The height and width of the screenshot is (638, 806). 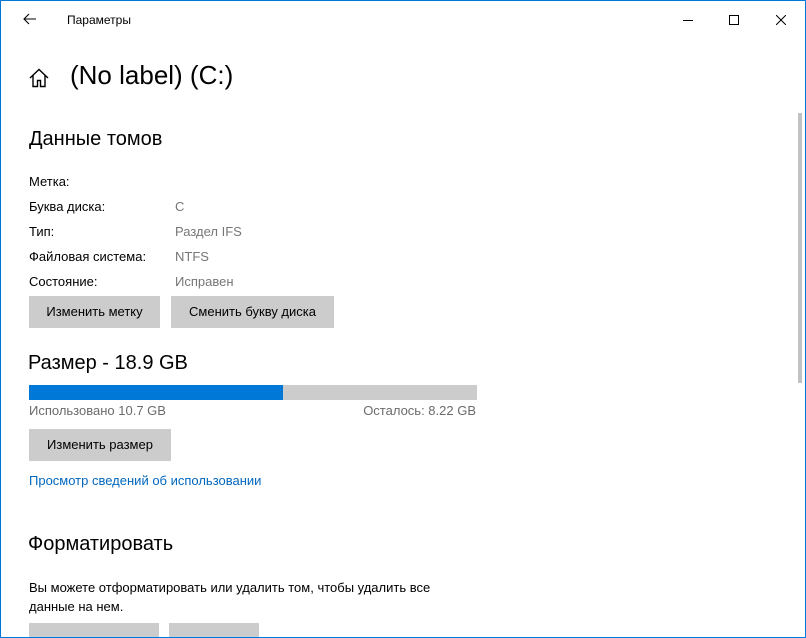 What do you see at coordinates (94, 312) in the screenshot?
I see `change-label-button: Изменить метку` at bounding box center [94, 312].